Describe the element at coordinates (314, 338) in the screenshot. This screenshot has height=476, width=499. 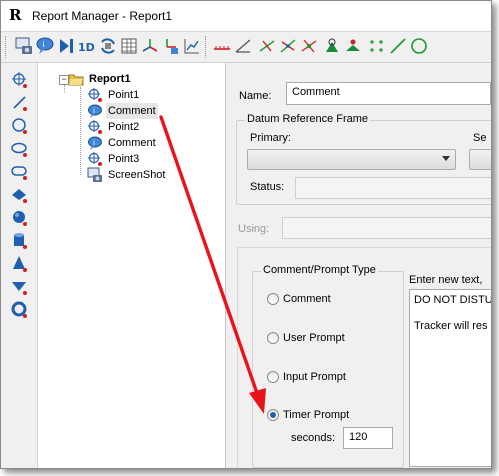
I see `user-prompt-option-label: User Prompt` at that location.